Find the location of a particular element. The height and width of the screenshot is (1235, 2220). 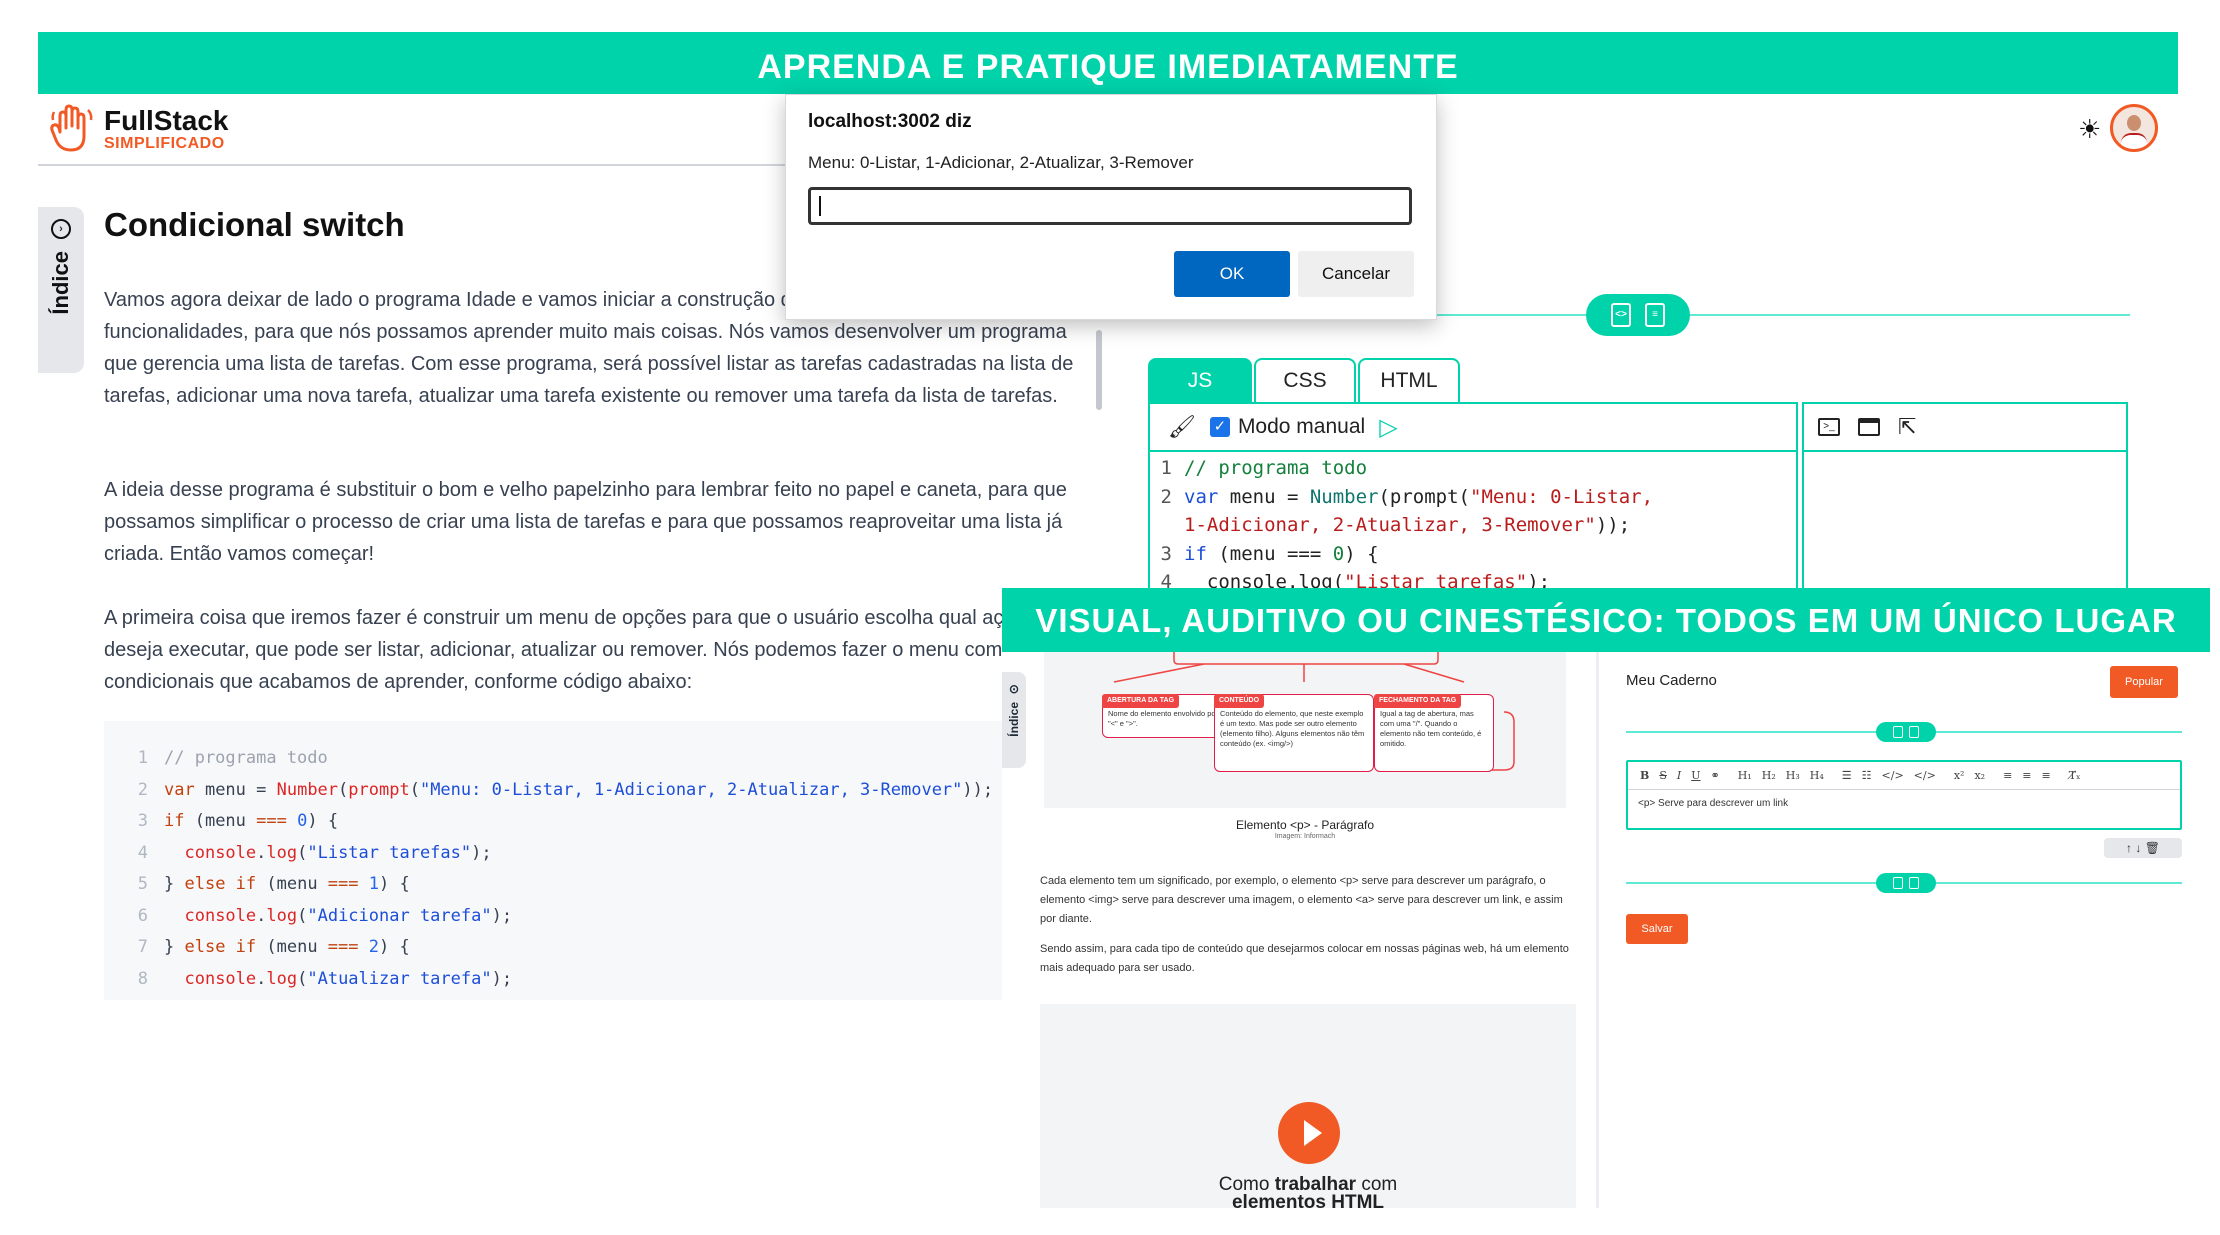

scrollbar-thumb is located at coordinates (1099, 370).